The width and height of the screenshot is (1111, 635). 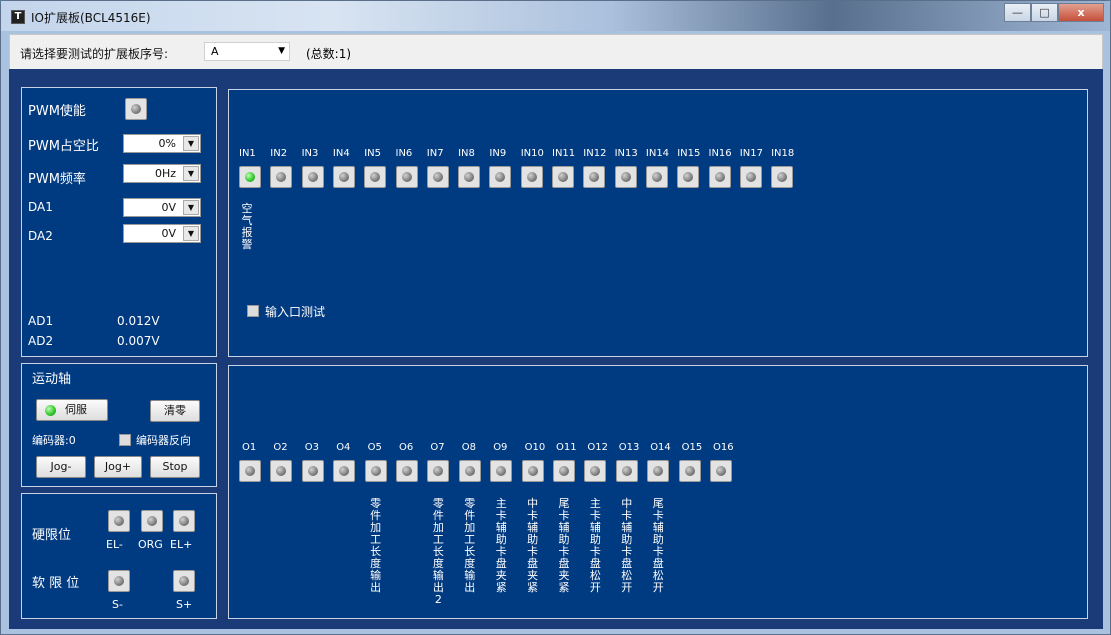 I want to click on in1-description: 空气报警, so click(x=247, y=226).